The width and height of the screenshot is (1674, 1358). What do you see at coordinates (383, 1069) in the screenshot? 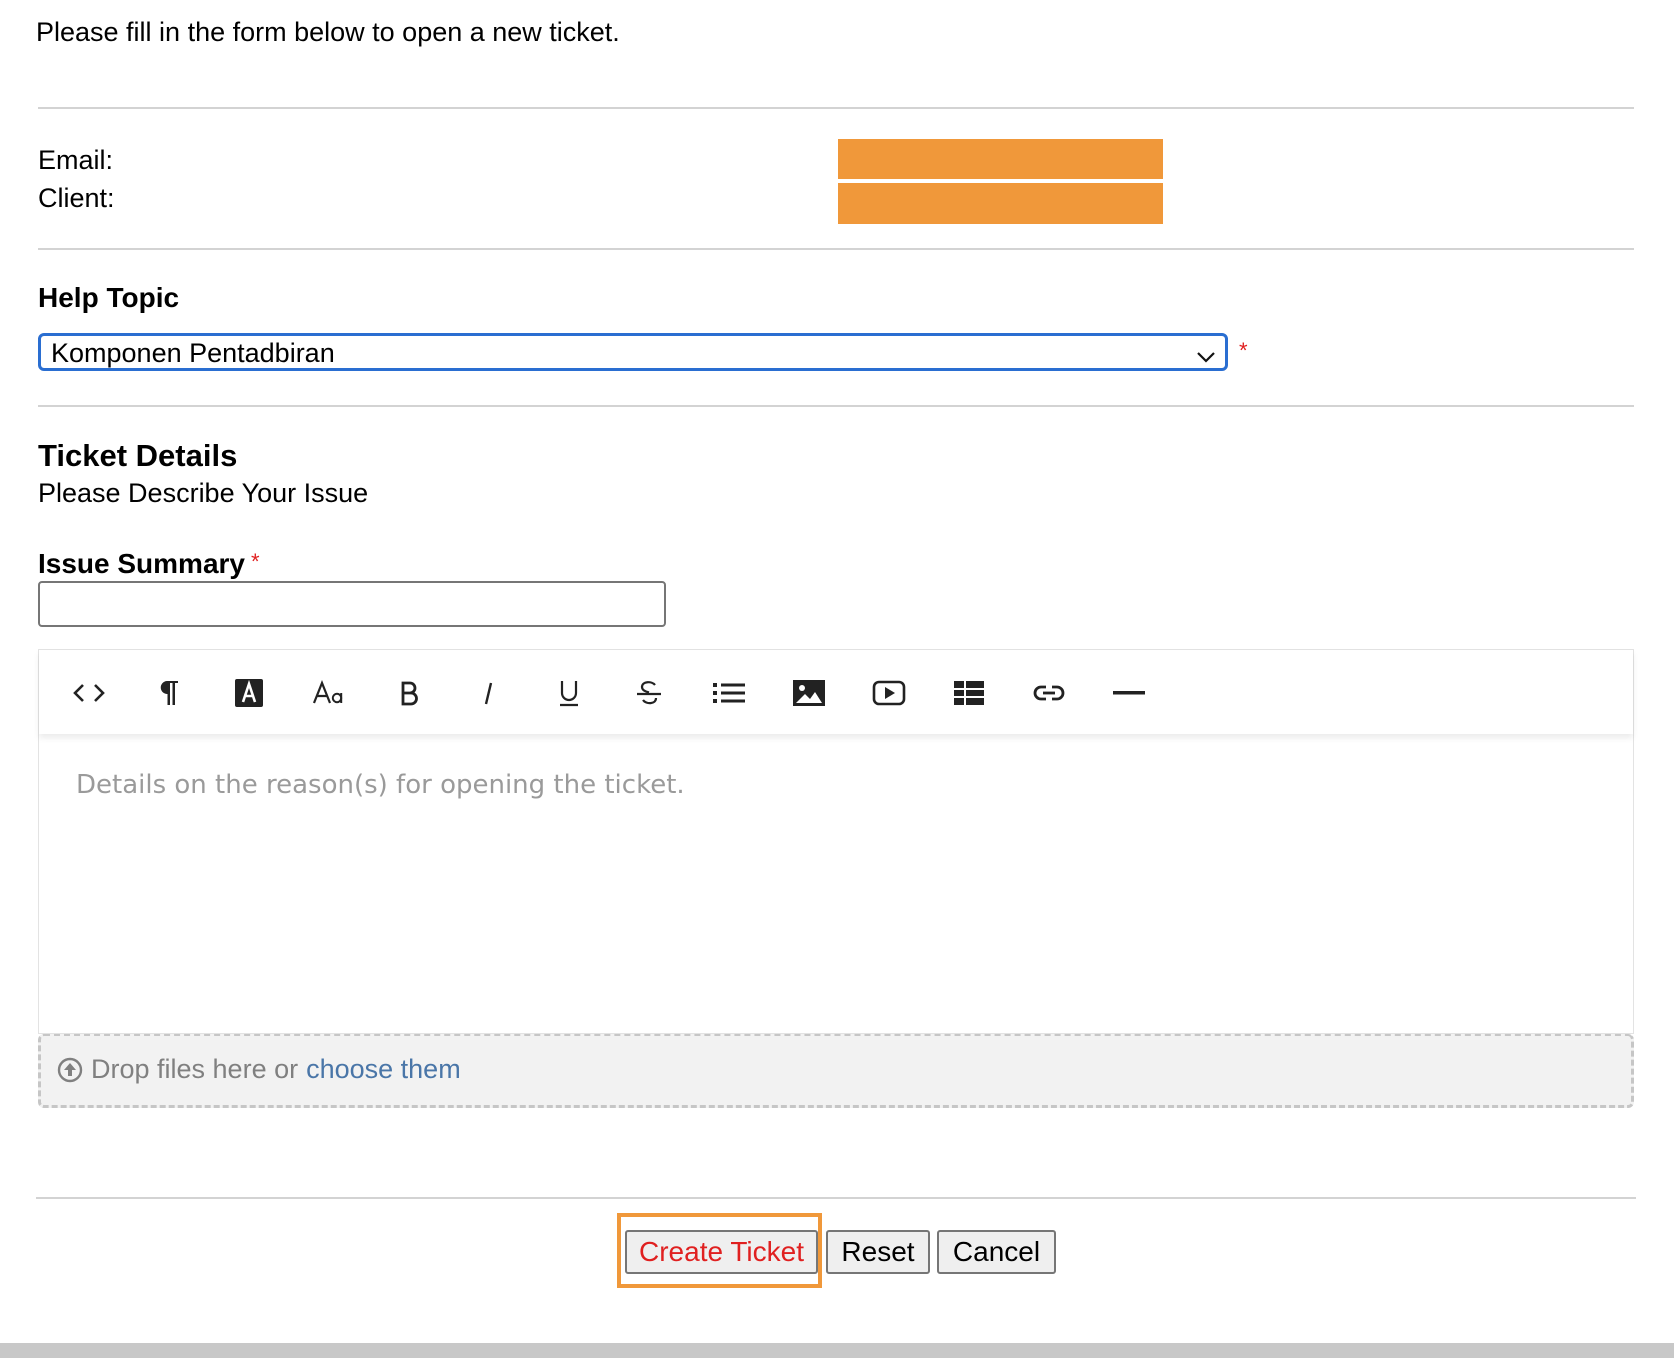
I see `choose-files-link: choose them` at bounding box center [383, 1069].